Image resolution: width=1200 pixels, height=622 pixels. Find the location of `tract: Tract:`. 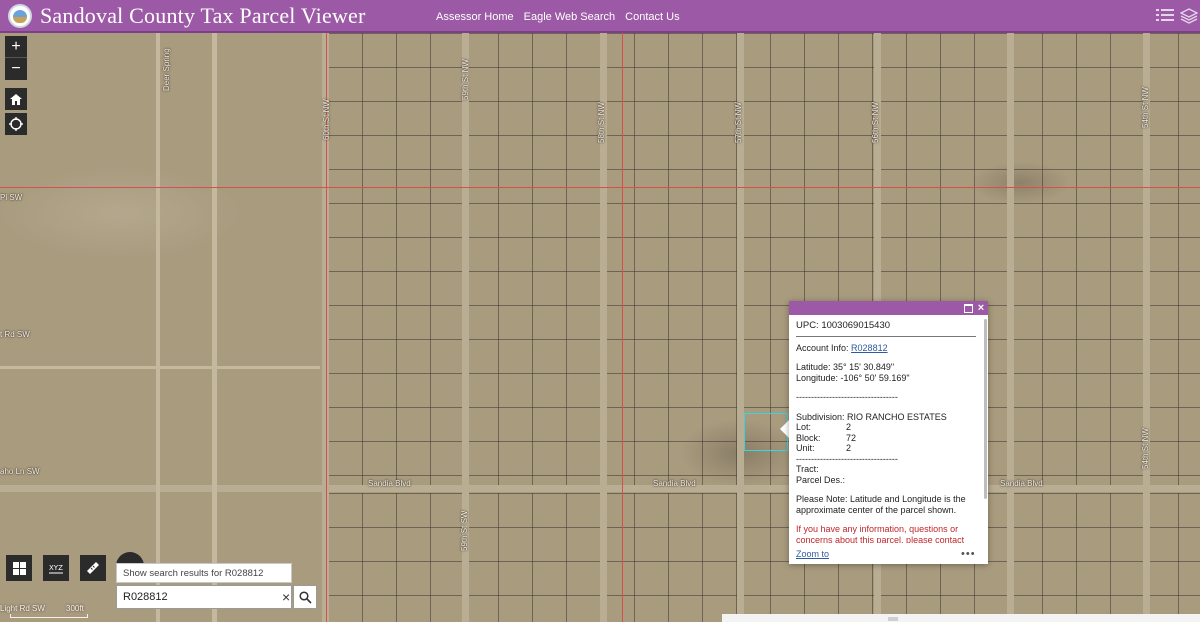

tract: Tract: is located at coordinates (807, 469).